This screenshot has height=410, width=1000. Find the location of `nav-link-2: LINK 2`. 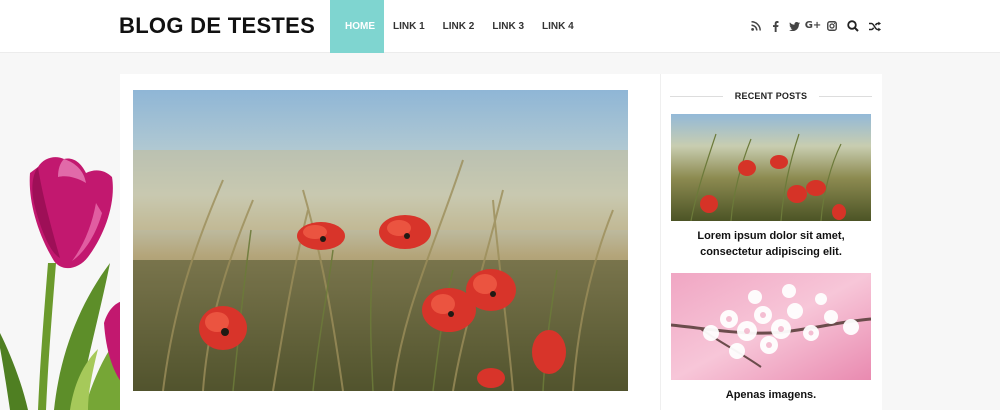

nav-link-2: LINK 2 is located at coordinates (459, 26).